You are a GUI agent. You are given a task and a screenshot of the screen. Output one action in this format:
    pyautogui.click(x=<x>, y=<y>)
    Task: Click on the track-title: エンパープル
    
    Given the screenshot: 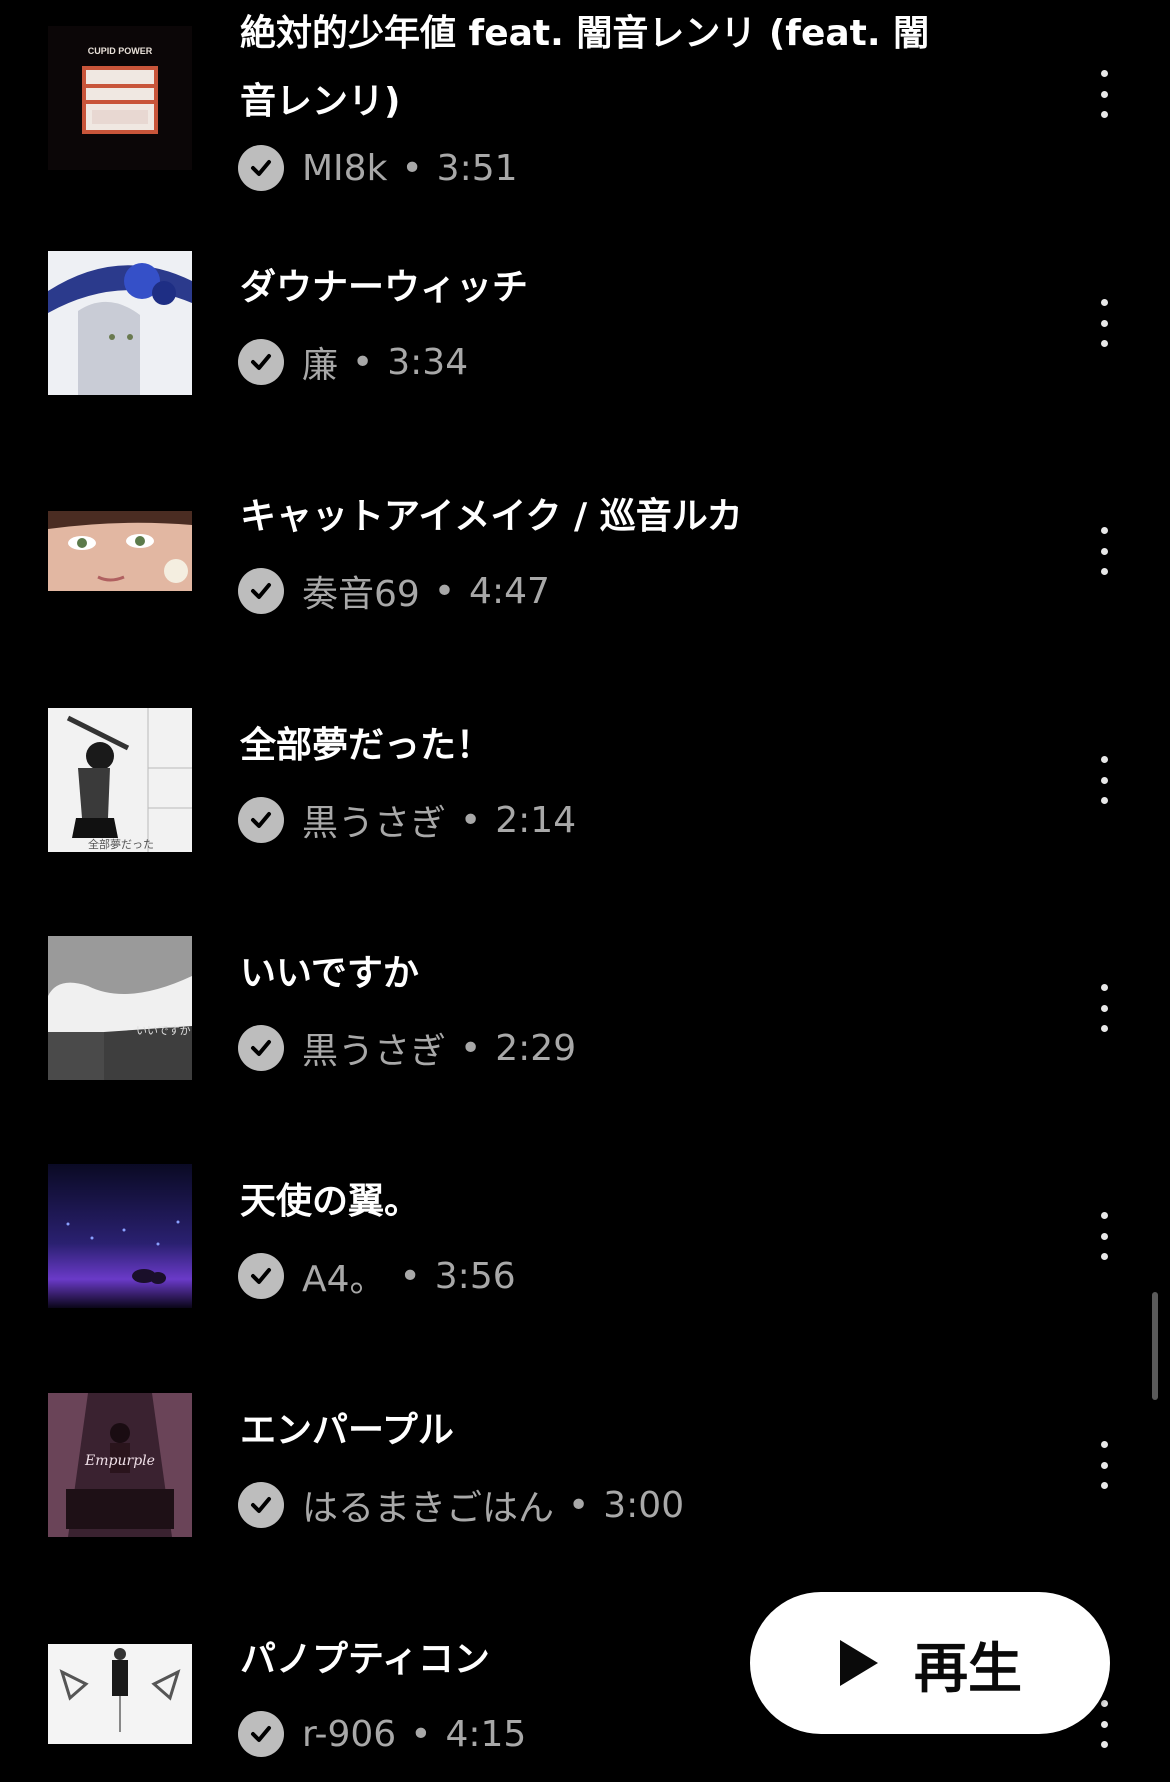 What is the action you would take?
    pyautogui.click(x=347, y=1430)
    